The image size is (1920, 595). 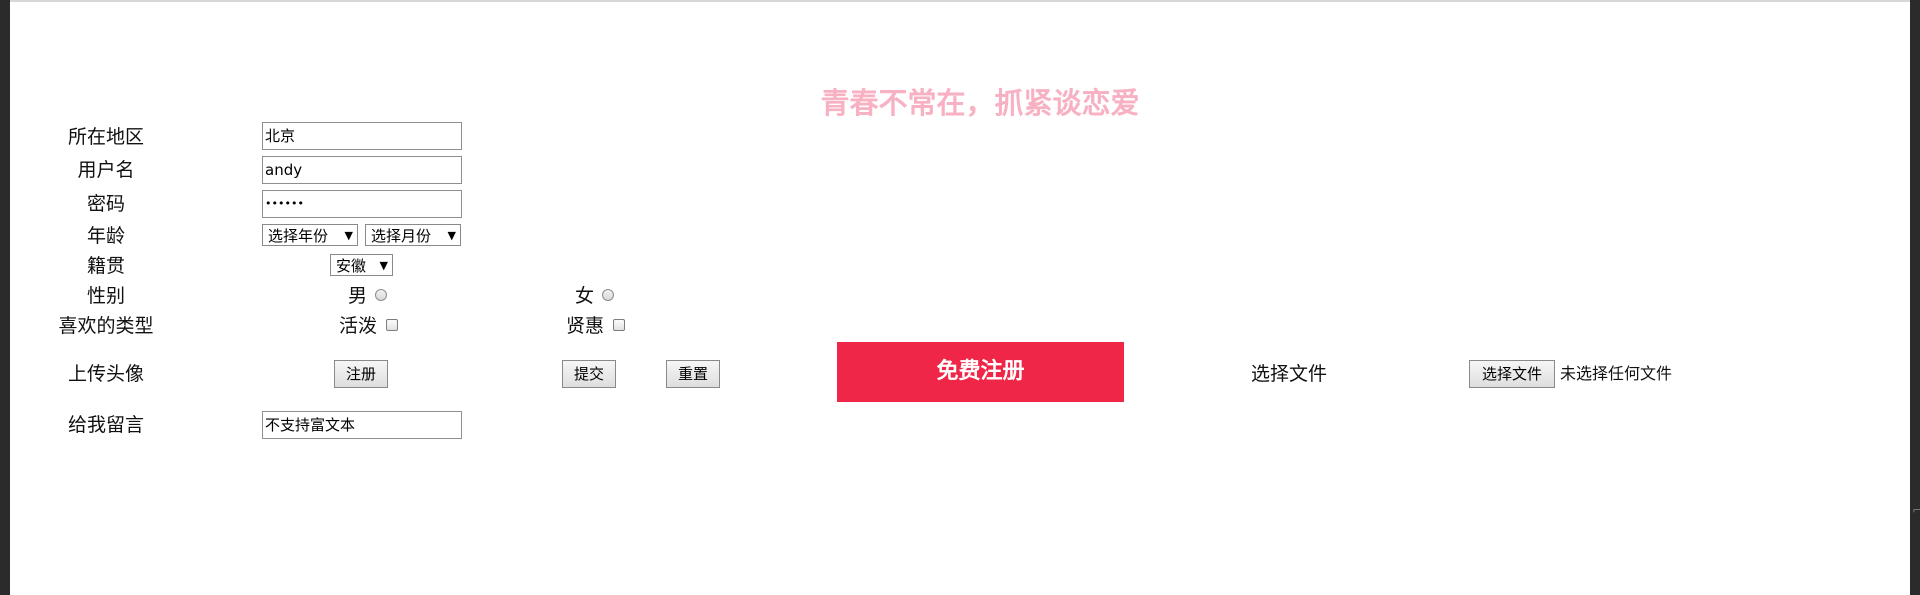 What do you see at coordinates (358, 326) in the screenshot?
I see `liked-type-option1-label: 活泼` at bounding box center [358, 326].